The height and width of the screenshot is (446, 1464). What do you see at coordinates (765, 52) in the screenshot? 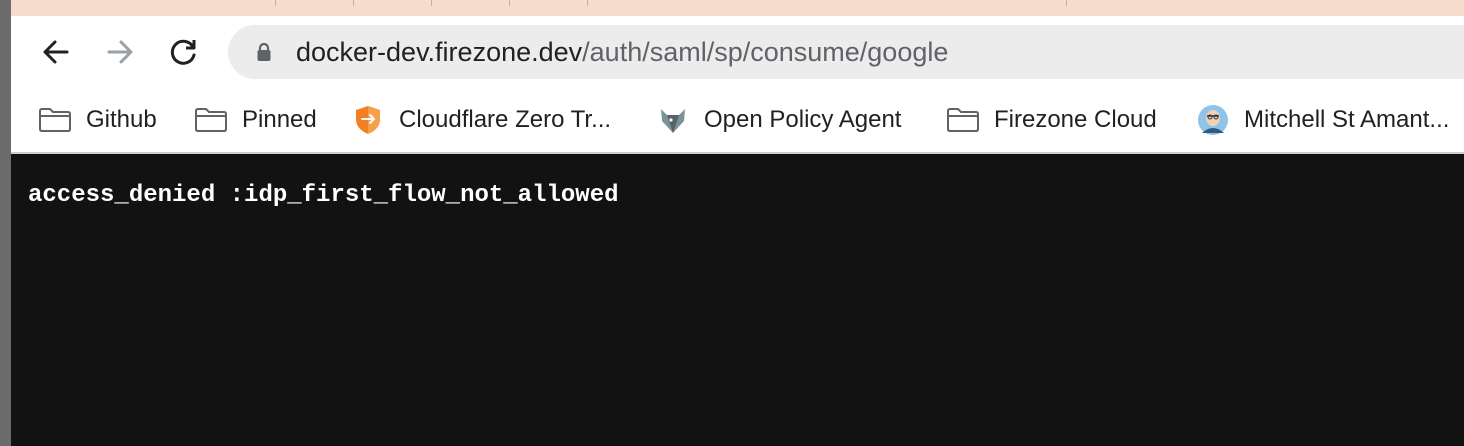
I see `url-path: /auth/saml/sp/consume/google` at bounding box center [765, 52].